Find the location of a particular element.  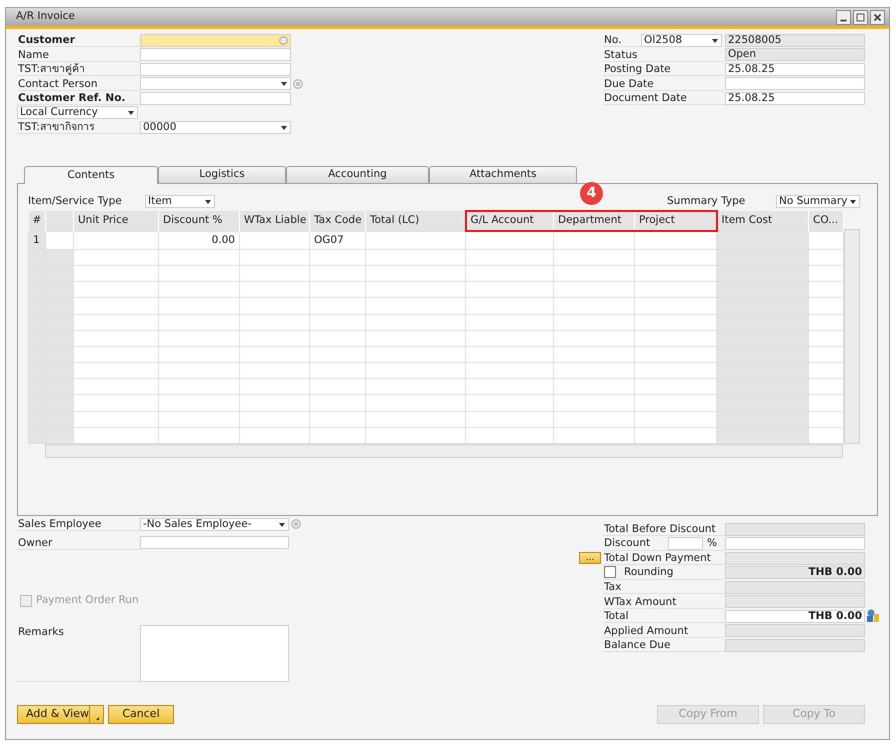

list-icon is located at coordinates (283, 40).